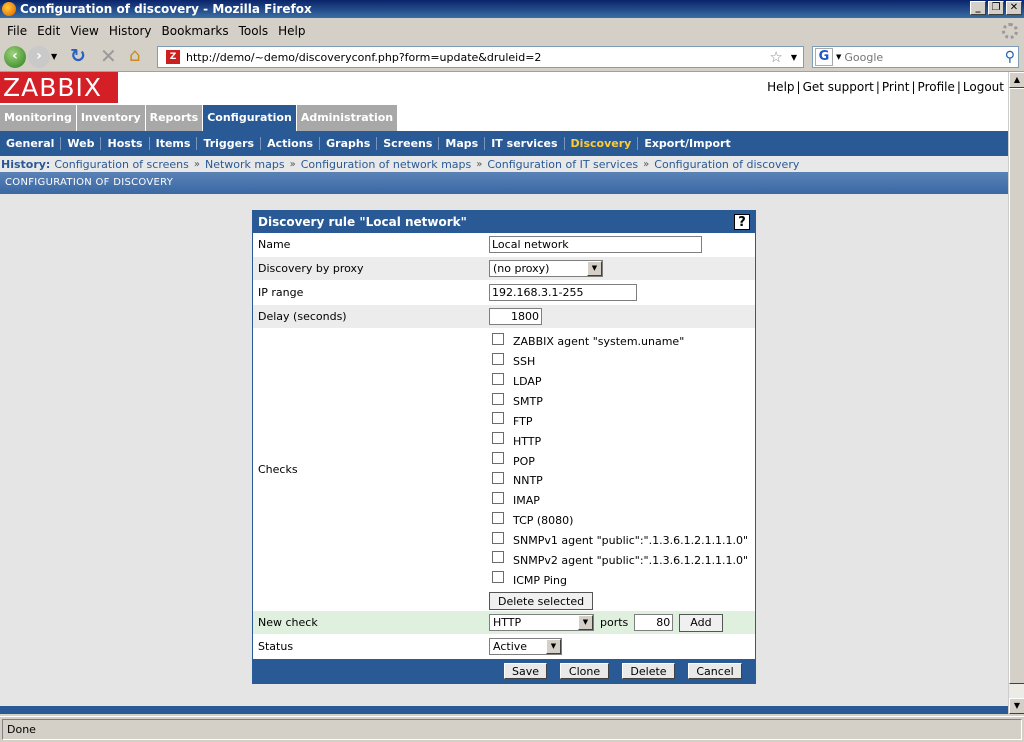 The height and width of the screenshot is (742, 1024). Describe the element at coordinates (254, 31) in the screenshot. I see `menu-tools: Tools` at that location.